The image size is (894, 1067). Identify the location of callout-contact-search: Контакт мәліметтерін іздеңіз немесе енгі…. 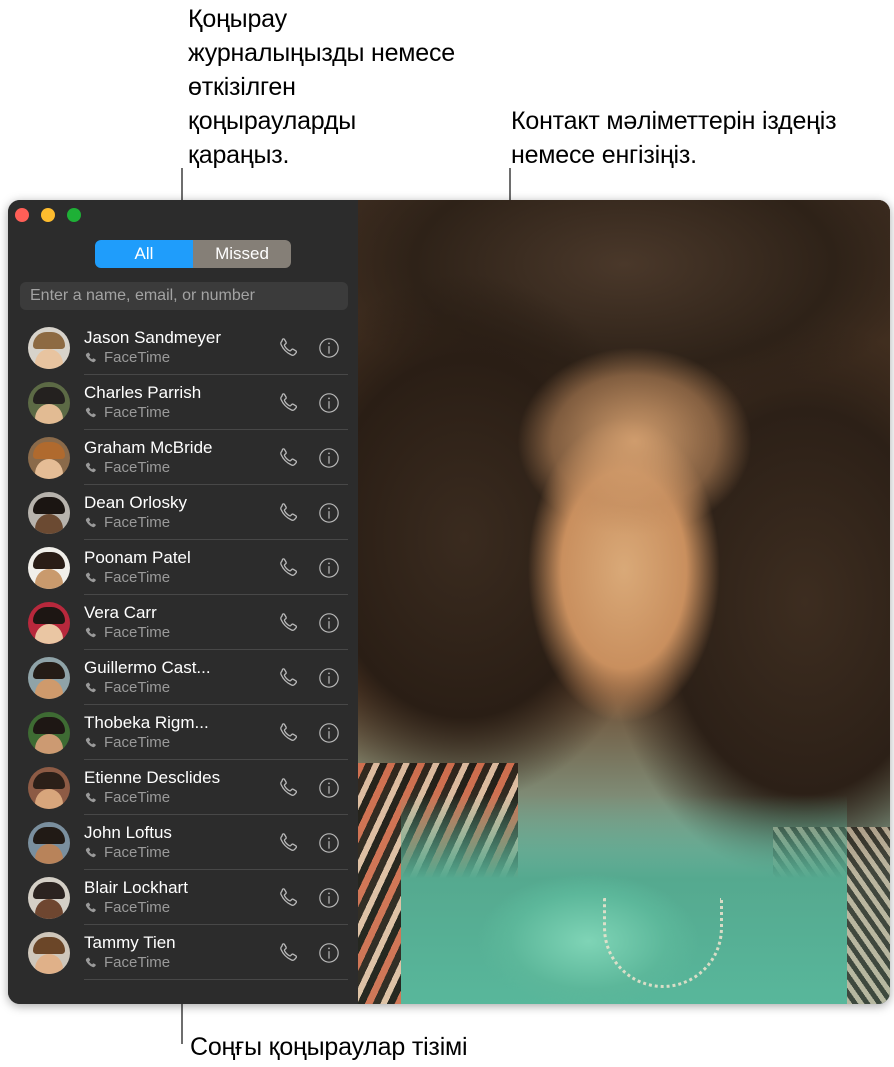
(674, 138).